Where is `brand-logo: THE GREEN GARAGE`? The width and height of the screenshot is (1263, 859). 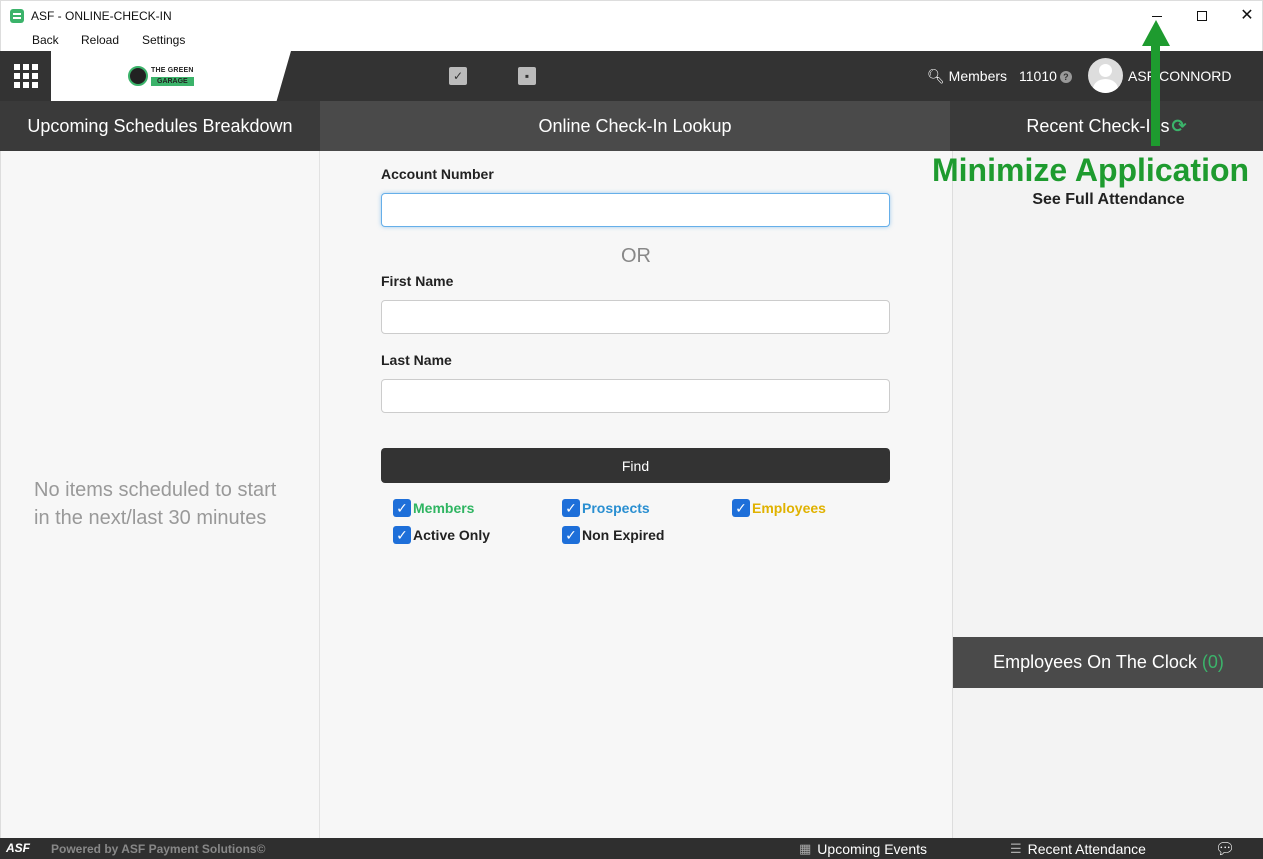
brand-logo: THE GREEN GARAGE is located at coordinates (171, 76).